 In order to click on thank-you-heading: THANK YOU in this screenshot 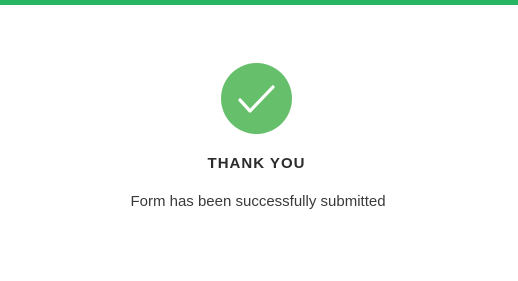, I will do `click(256, 163)`.